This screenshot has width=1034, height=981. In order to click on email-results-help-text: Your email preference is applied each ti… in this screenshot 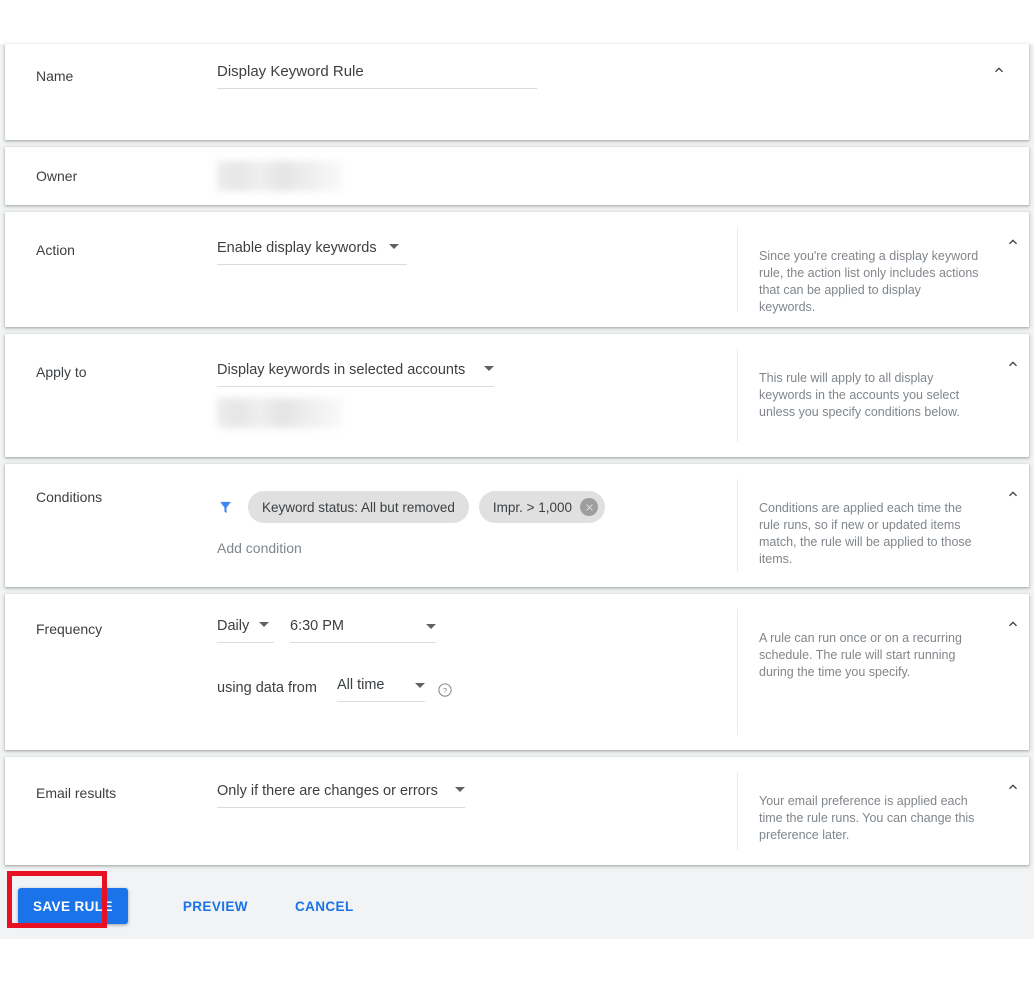, I will do `click(867, 818)`.